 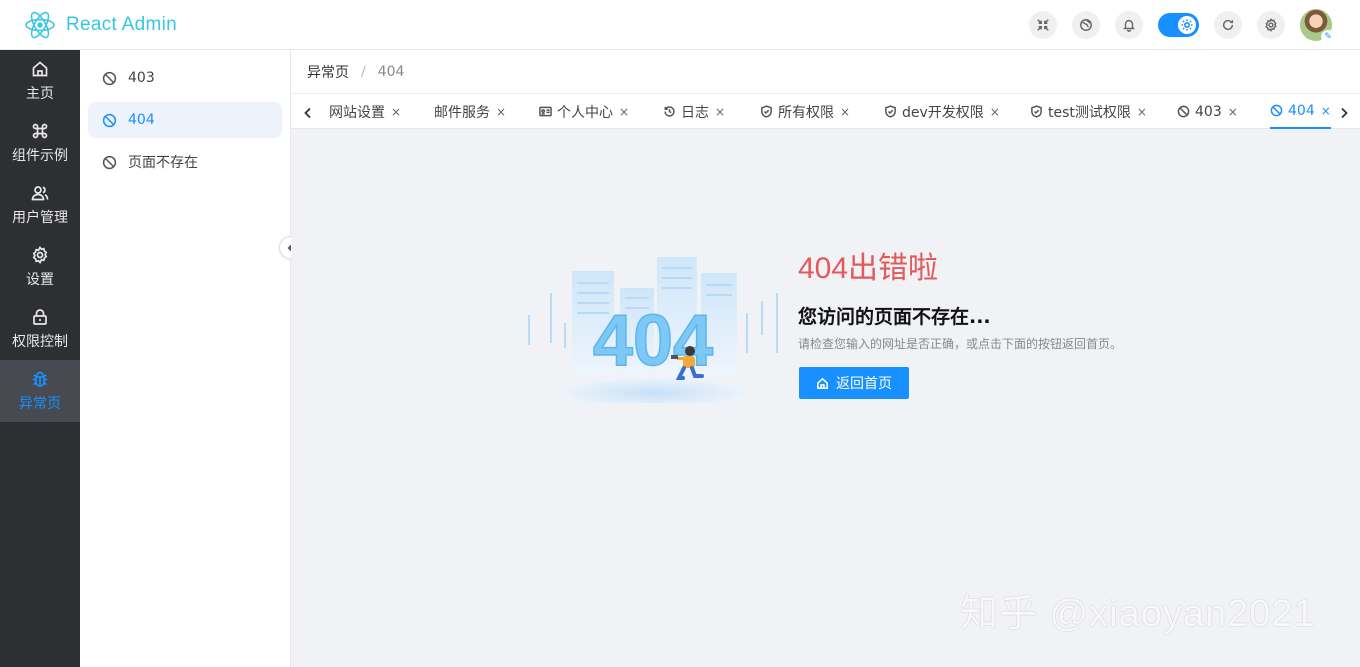 What do you see at coordinates (868, 268) in the screenshot?
I see `error-title: 404出错啦` at bounding box center [868, 268].